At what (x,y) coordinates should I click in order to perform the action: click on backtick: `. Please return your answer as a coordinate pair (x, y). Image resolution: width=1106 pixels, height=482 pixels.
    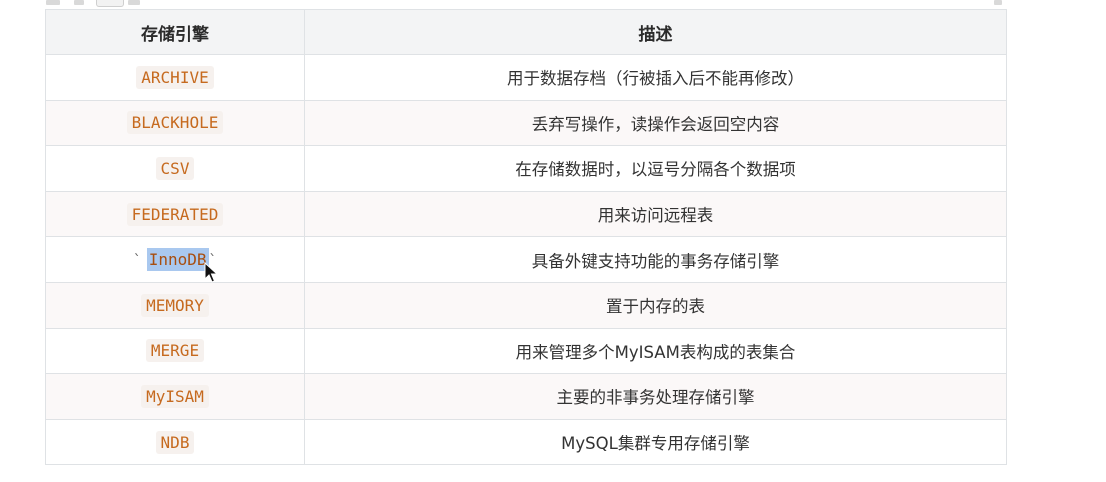
    Looking at the image, I should click on (137, 261).